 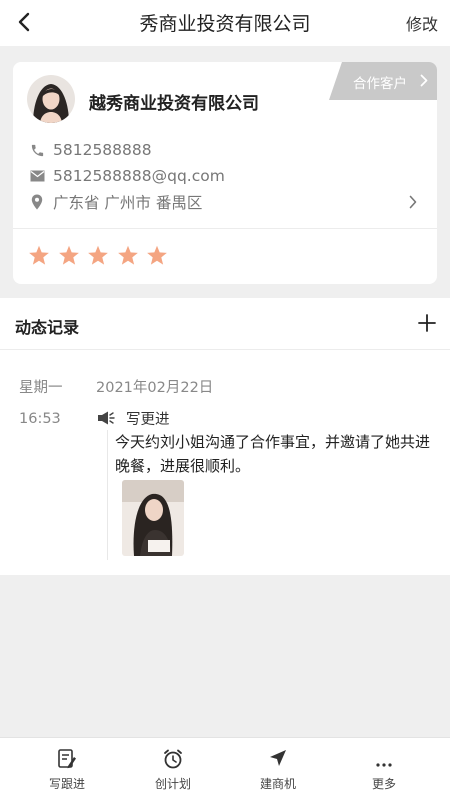 I want to click on edit-button: 修改, so click(x=422, y=23).